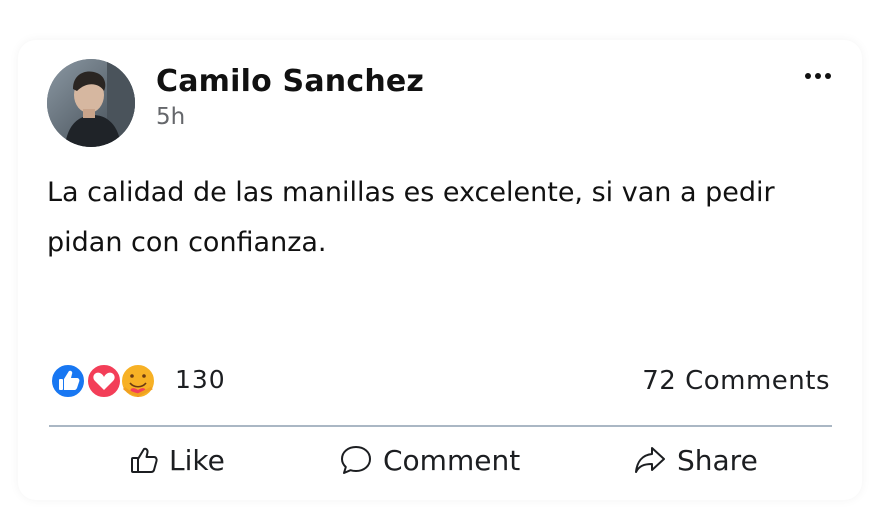 Image resolution: width=888 pixels, height=516 pixels. I want to click on share-button: Share, so click(695, 460).